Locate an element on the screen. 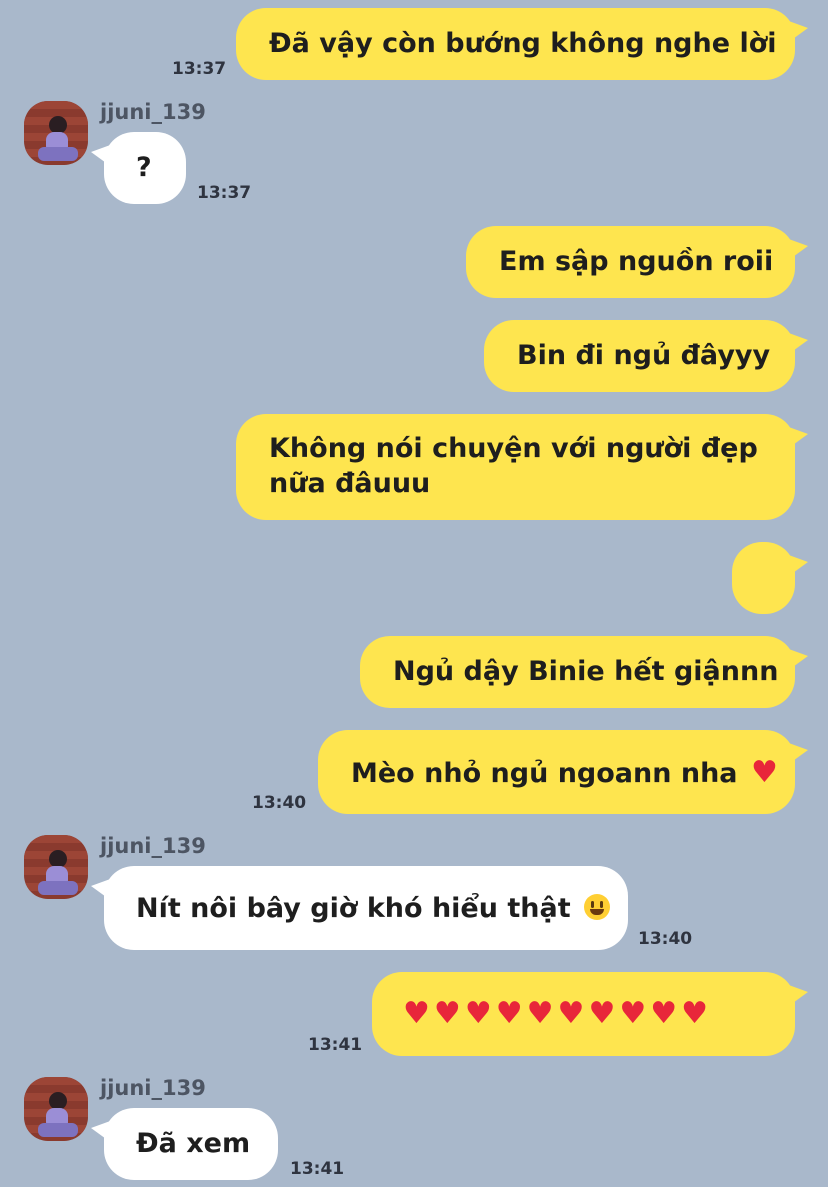  their-message-bubble: Nít nôi bây giờ khó hiểu thật is located at coordinates (359, 908).